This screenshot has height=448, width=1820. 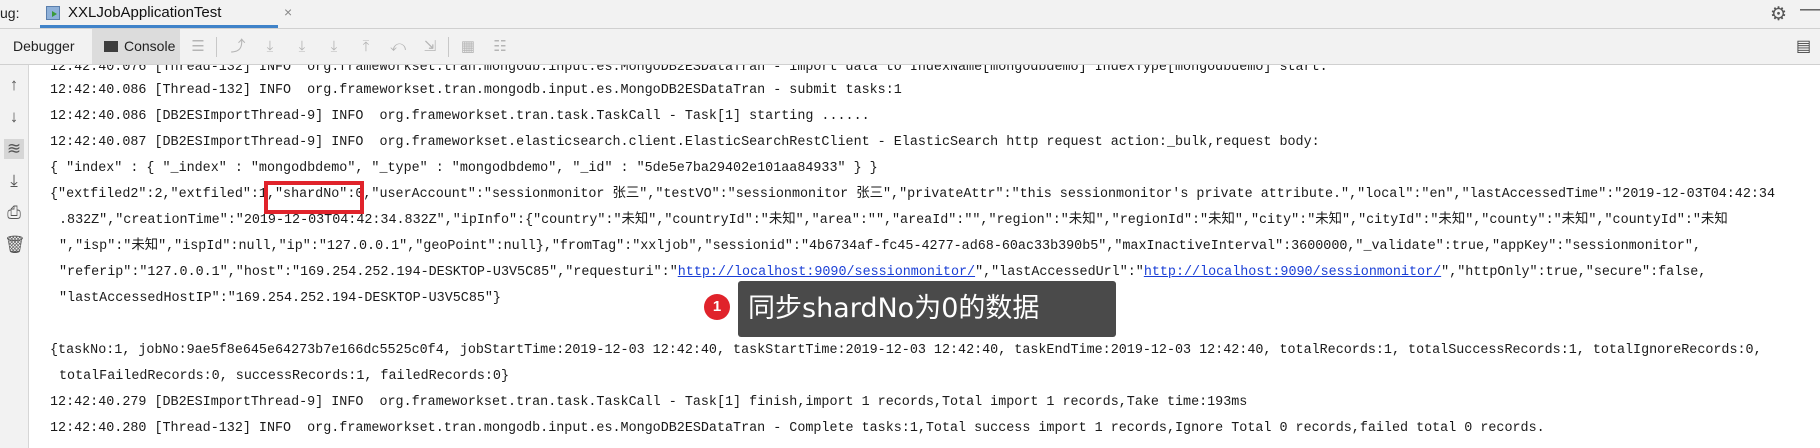 What do you see at coordinates (14, 213) in the screenshot?
I see `print-icon: ⎙` at bounding box center [14, 213].